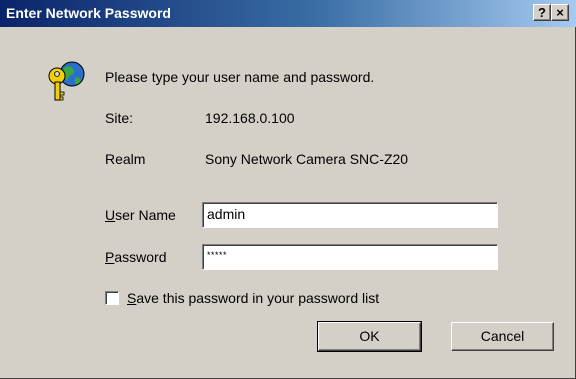  What do you see at coordinates (110, 257) in the screenshot?
I see `password-label-accel: P` at bounding box center [110, 257].